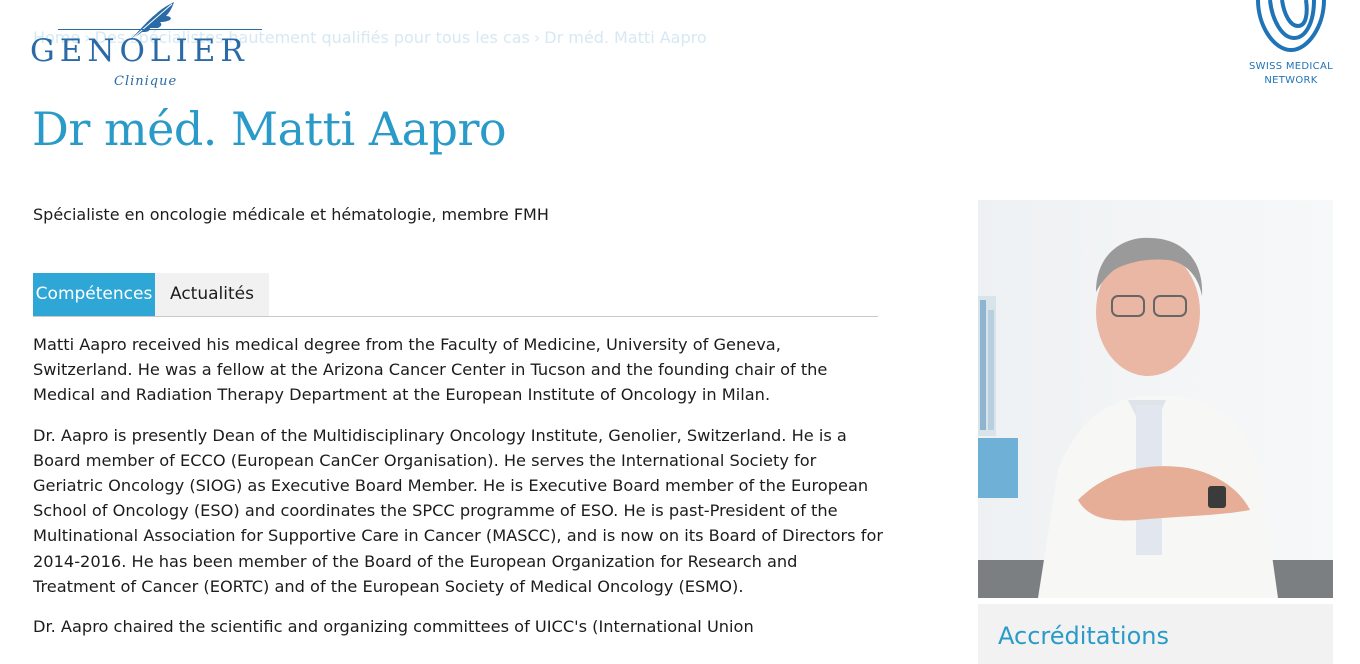 The width and height of the screenshot is (1360, 664). Describe the element at coordinates (160, 29) in the screenshot. I see `logo-rule` at that location.